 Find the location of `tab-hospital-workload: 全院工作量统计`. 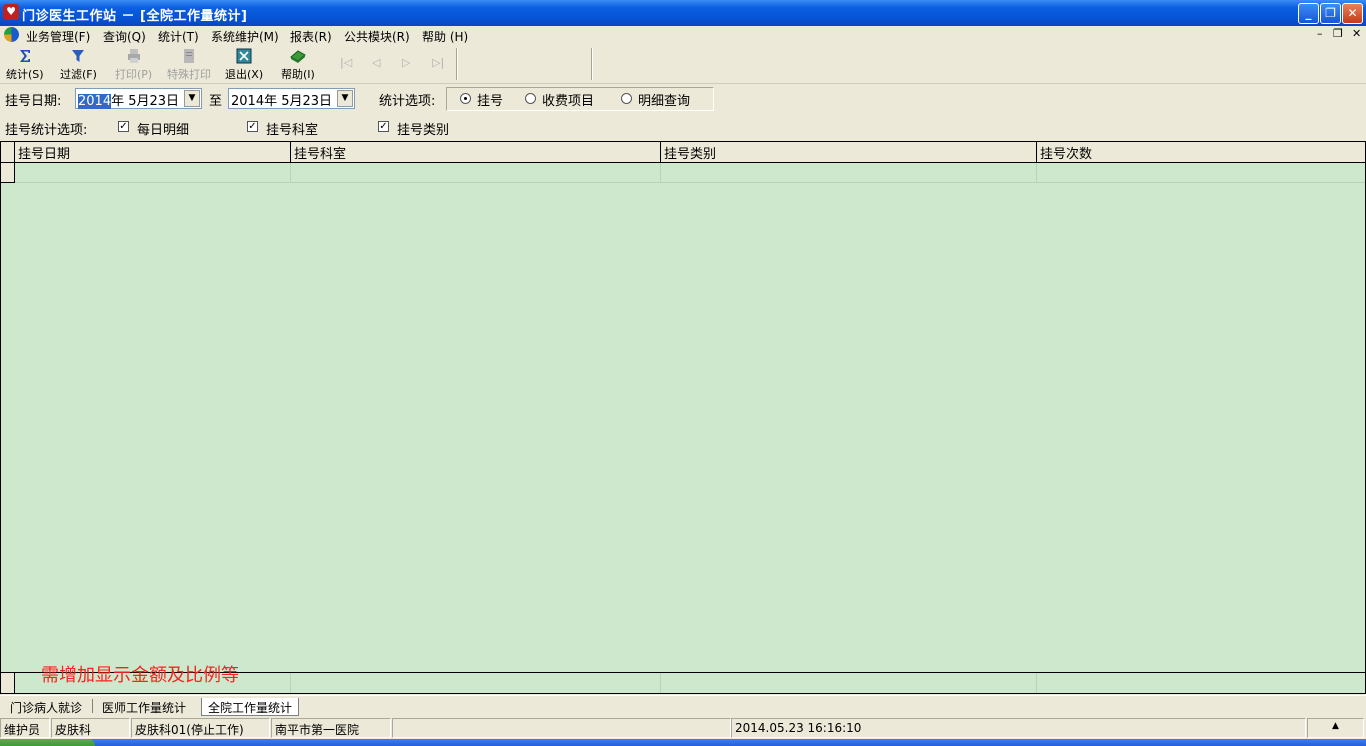

tab-hospital-workload: 全院工作量统计 is located at coordinates (250, 707).